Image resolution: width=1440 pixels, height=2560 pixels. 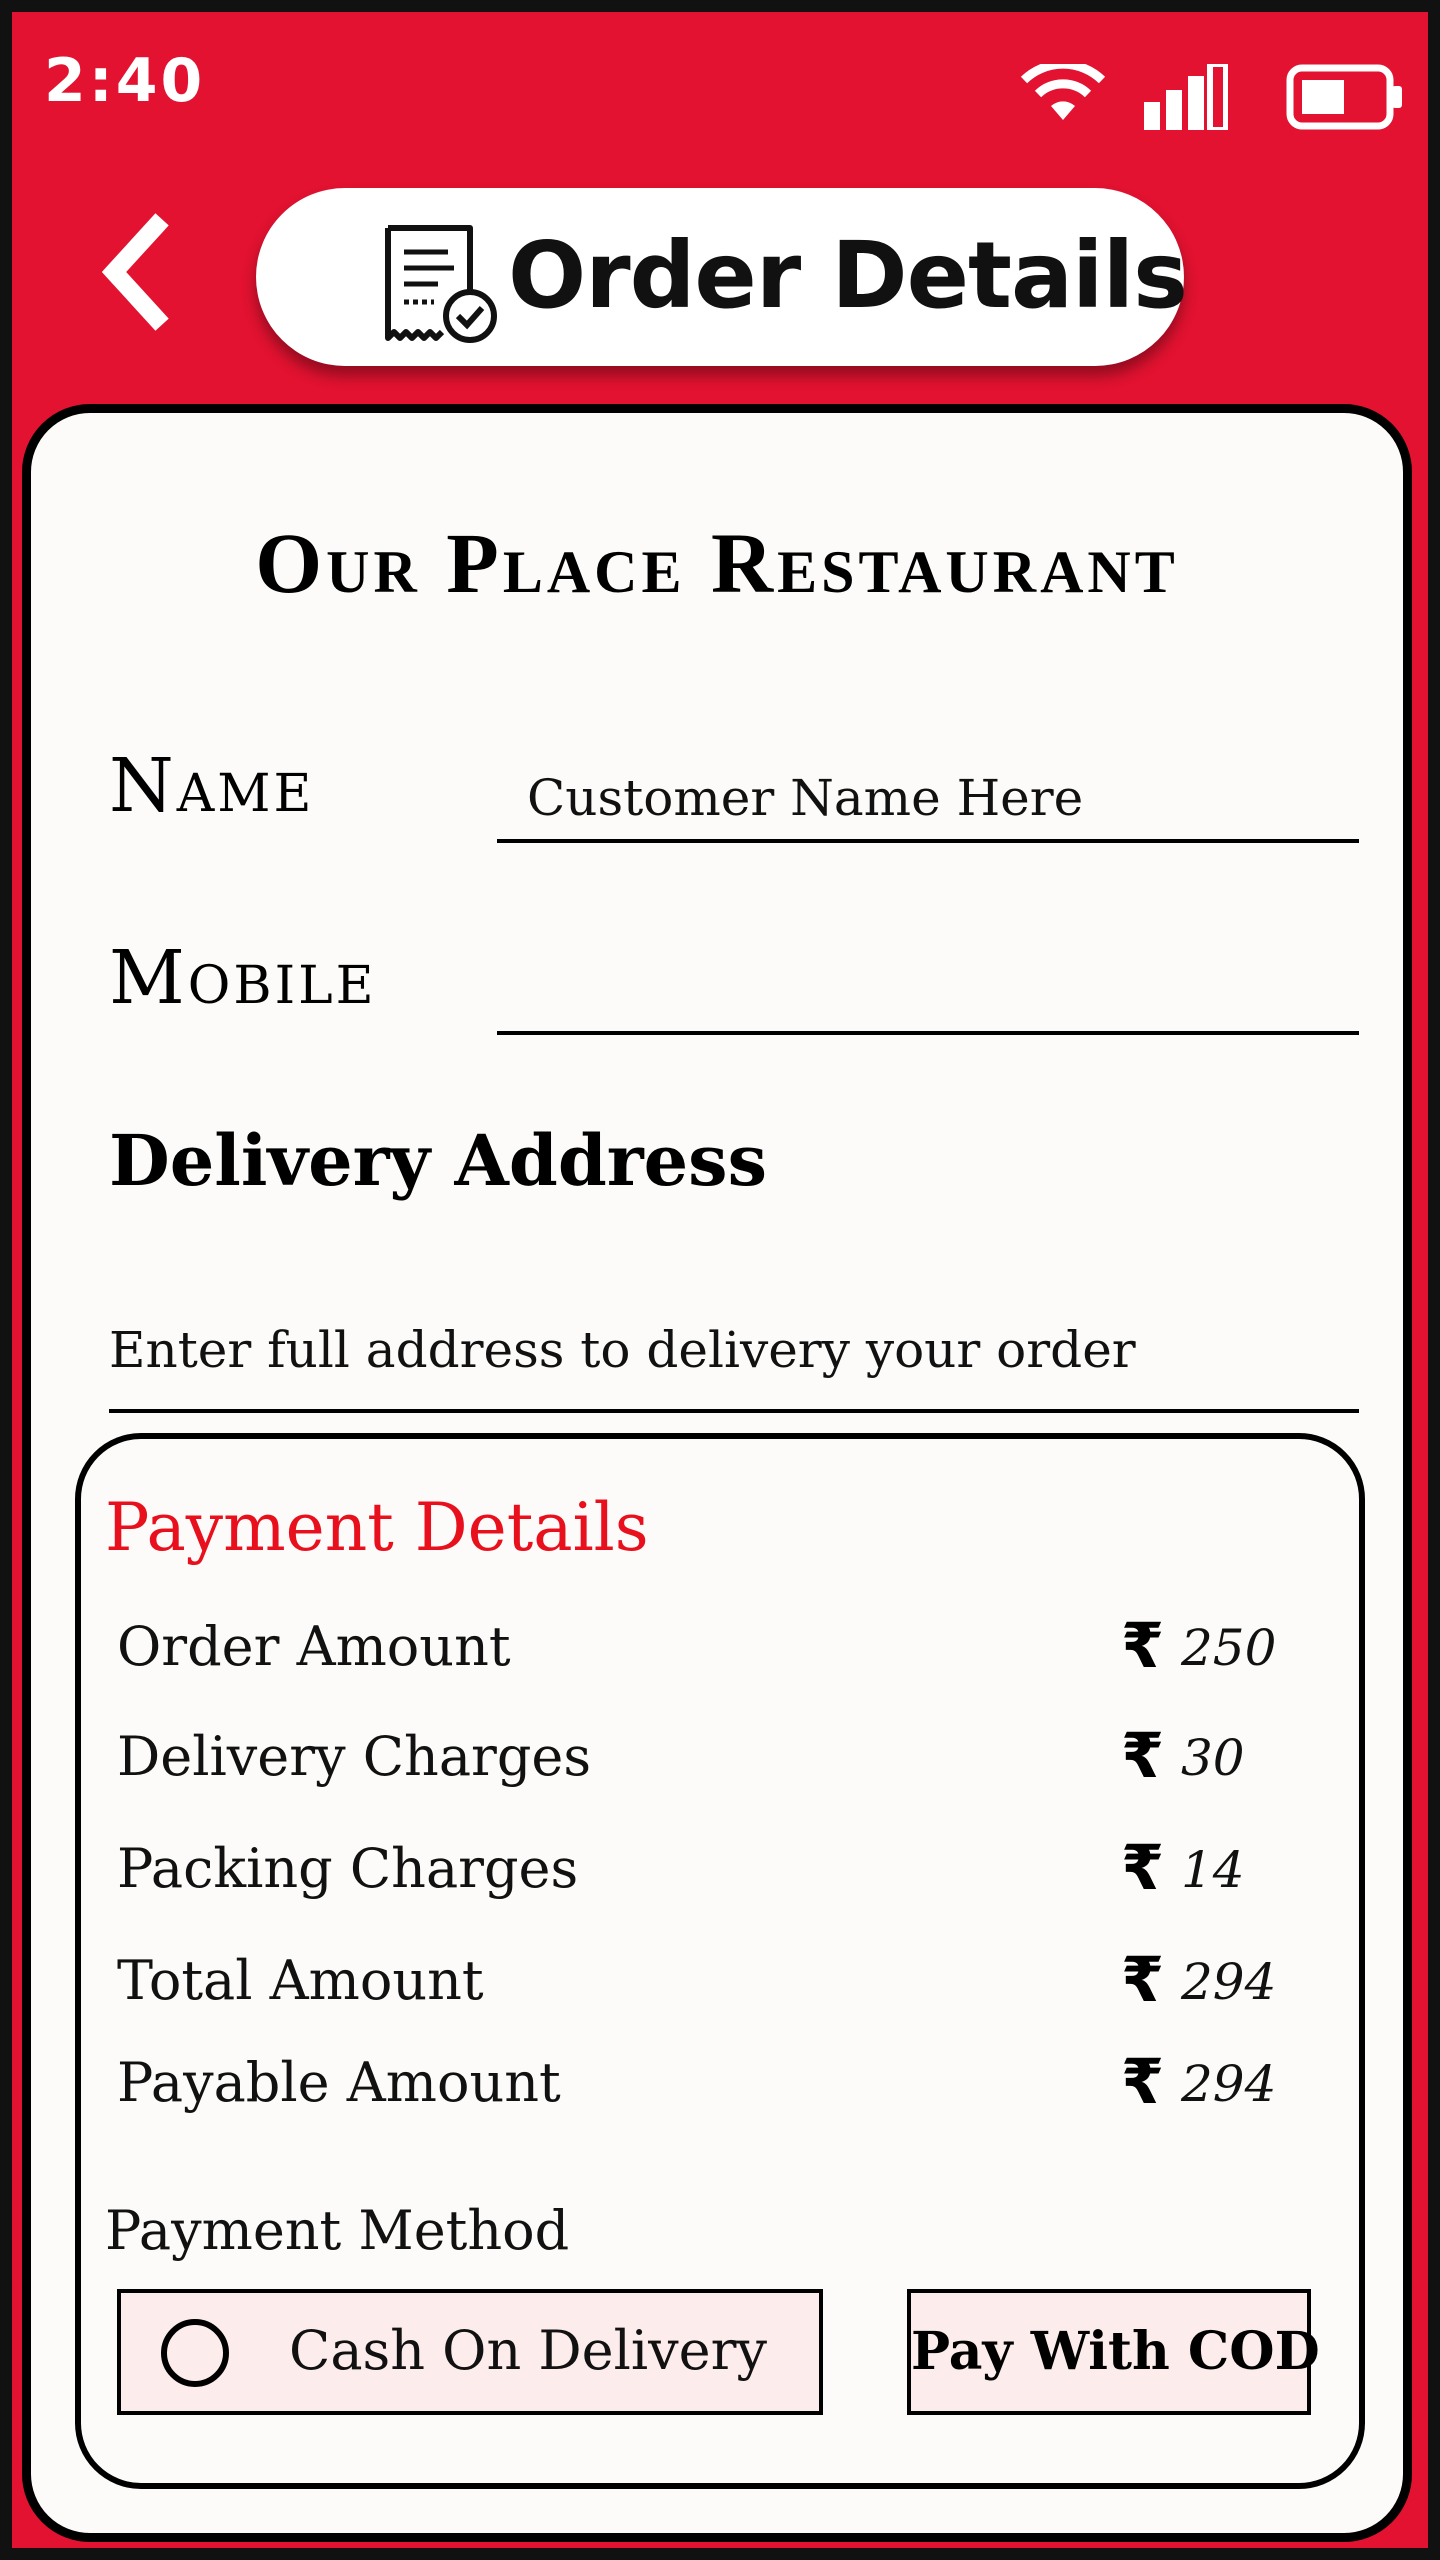 What do you see at coordinates (1113, 2352) in the screenshot?
I see `pay-with-cod-button: Pay With COD` at bounding box center [1113, 2352].